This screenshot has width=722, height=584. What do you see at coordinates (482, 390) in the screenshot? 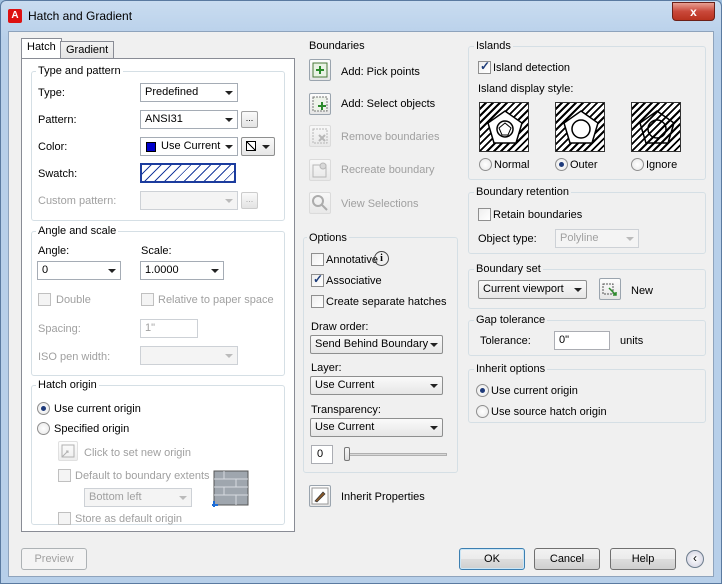
I see `inherit-current-origin-radio` at bounding box center [482, 390].